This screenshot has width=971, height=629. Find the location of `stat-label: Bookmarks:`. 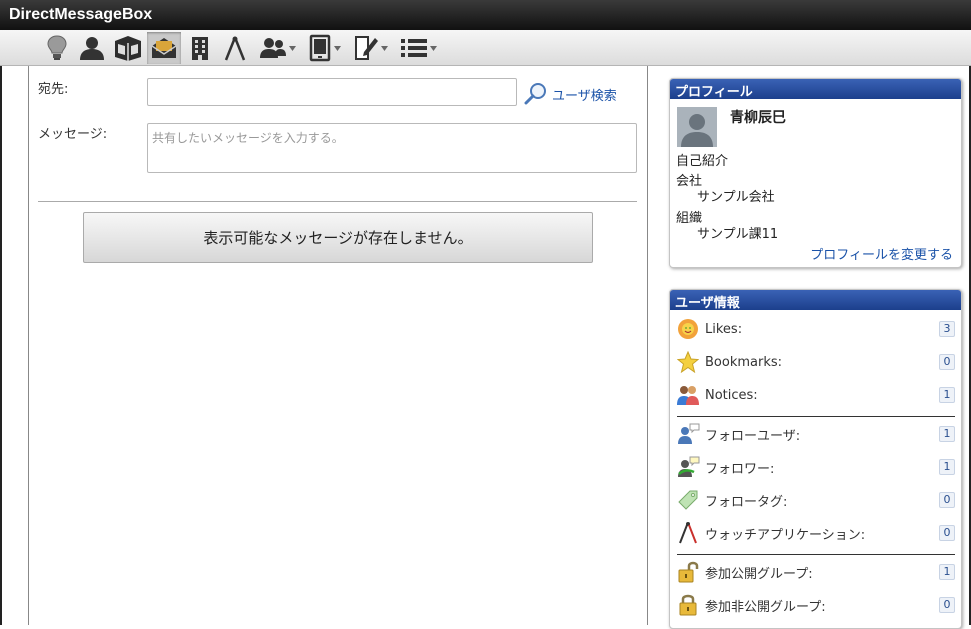

stat-label: Bookmarks: is located at coordinates (744, 362).